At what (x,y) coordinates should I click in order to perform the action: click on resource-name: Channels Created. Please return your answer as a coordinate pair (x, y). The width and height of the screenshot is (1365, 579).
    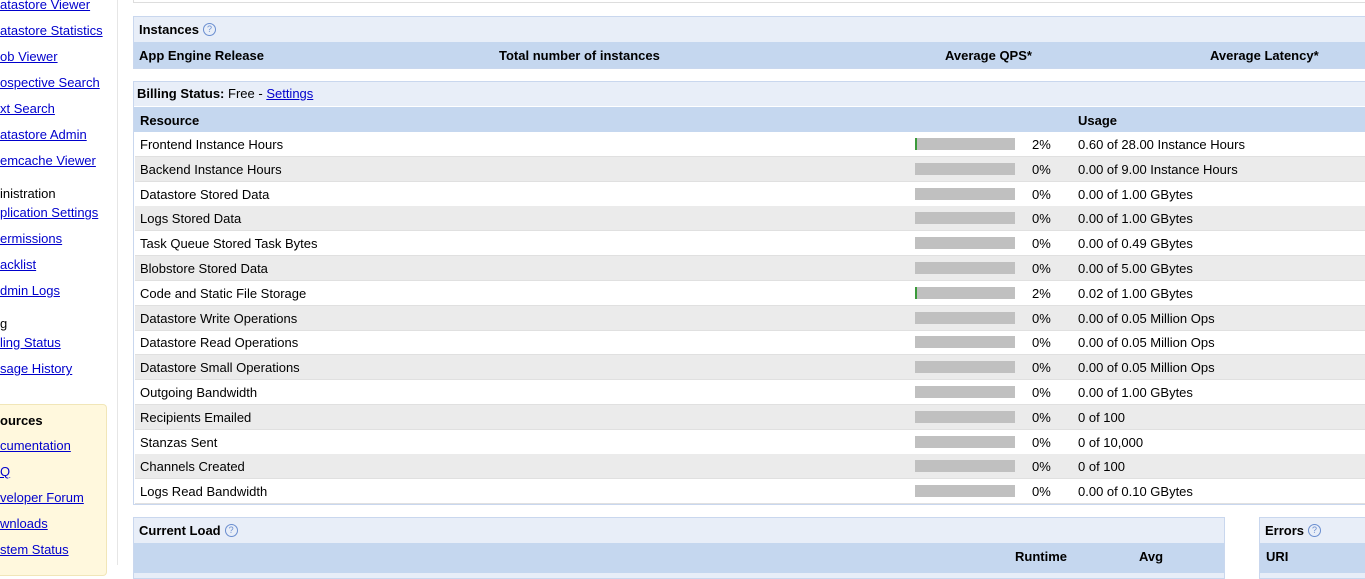
    Looking at the image, I should click on (192, 467).